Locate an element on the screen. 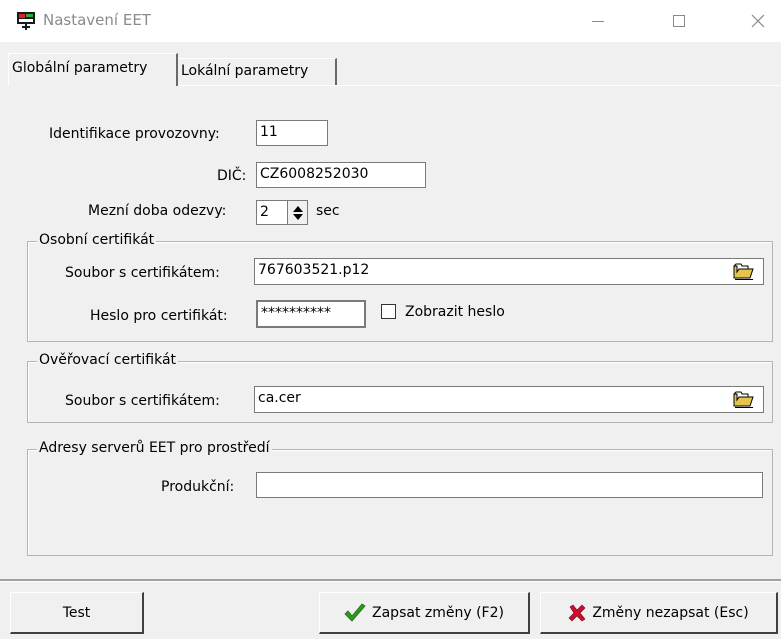  maximize-button is located at coordinates (679, 21).